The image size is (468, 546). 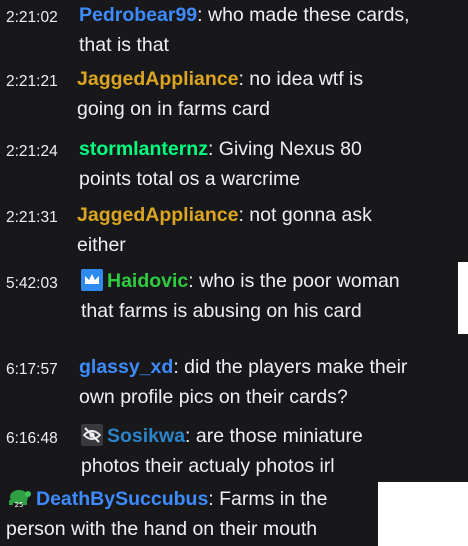 What do you see at coordinates (190, 179) in the screenshot?
I see `message-text: points total os a warcrime` at bounding box center [190, 179].